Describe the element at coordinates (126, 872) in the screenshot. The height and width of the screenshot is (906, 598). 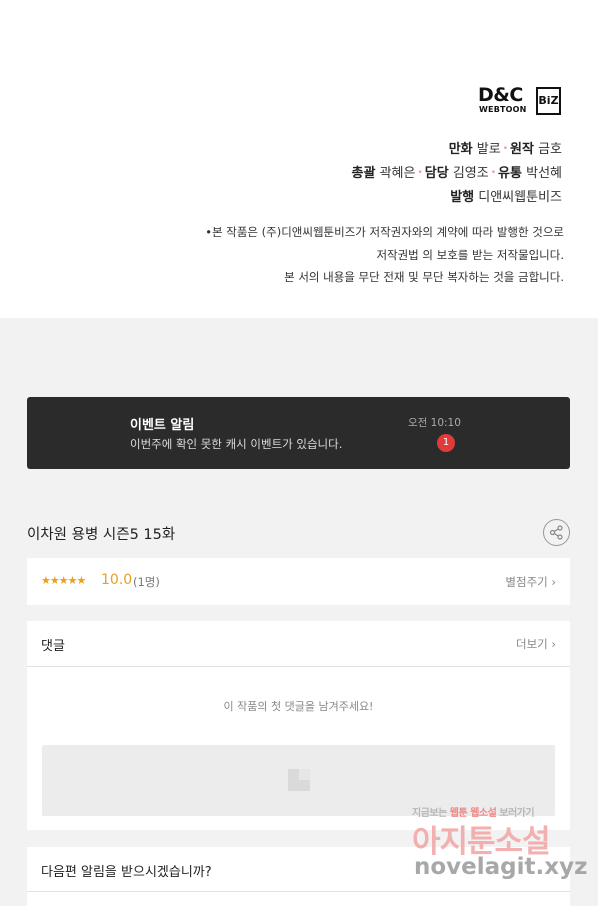
I see `next-episode-question: 다음편 알림을 받으시겠습니까?` at that location.